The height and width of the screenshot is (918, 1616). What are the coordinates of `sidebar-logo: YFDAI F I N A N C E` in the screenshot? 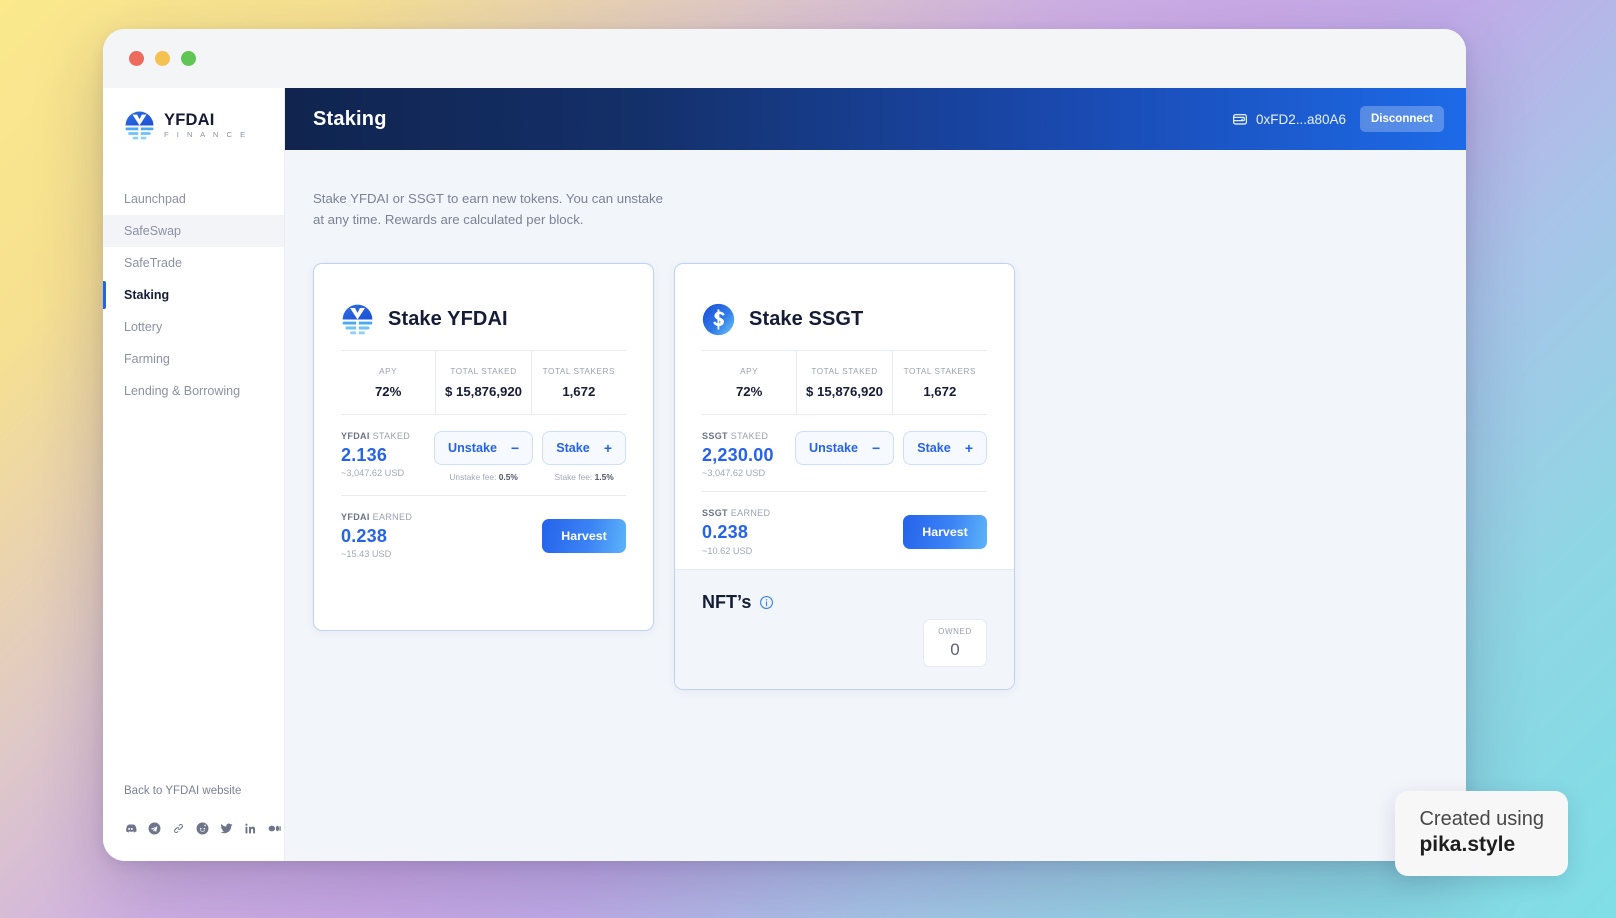 It's located at (193, 125).